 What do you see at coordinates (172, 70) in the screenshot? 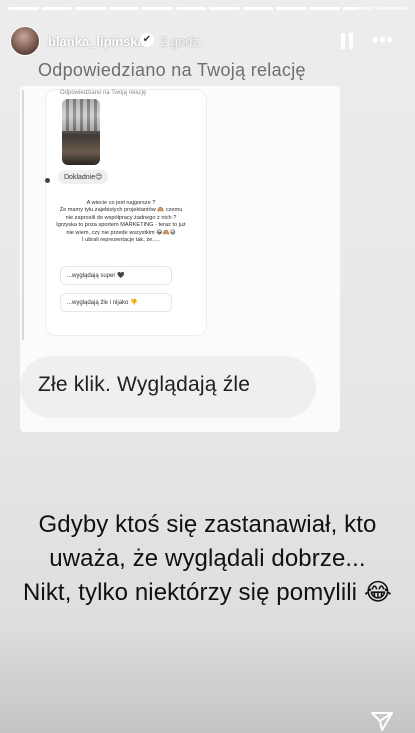
I see `reply-label: Odpowiedziano na Twoją relację` at bounding box center [172, 70].